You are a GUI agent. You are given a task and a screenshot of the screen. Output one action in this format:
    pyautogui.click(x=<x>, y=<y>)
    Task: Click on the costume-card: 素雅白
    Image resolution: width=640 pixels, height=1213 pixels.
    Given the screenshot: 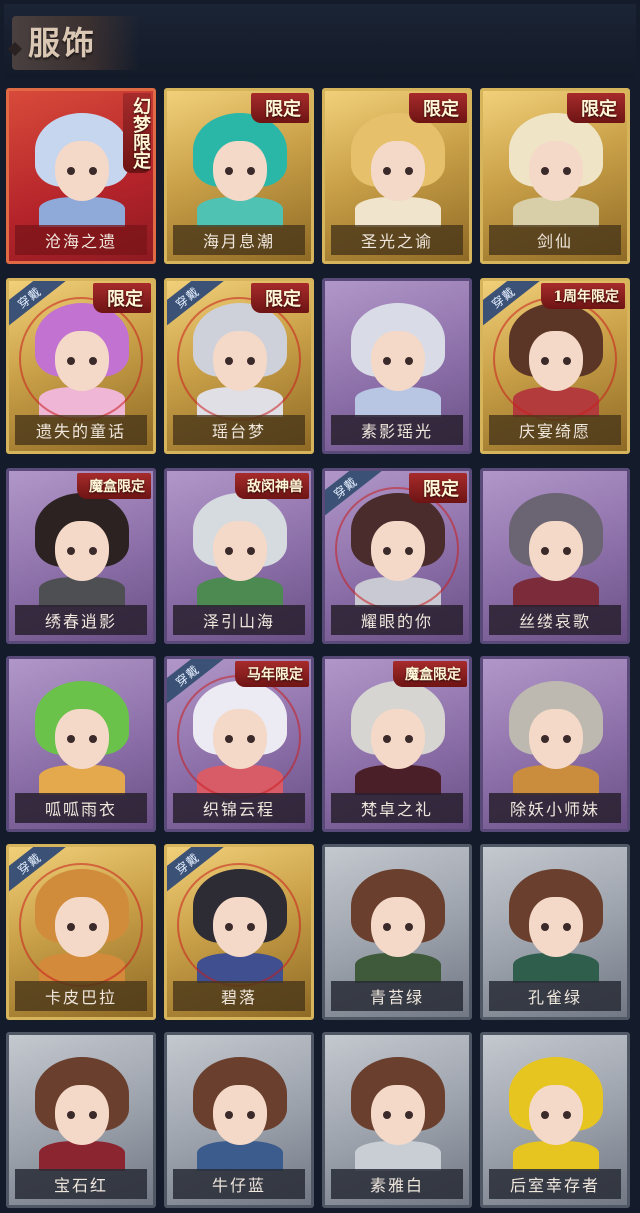 What is the action you would take?
    pyautogui.click(x=397, y=1120)
    